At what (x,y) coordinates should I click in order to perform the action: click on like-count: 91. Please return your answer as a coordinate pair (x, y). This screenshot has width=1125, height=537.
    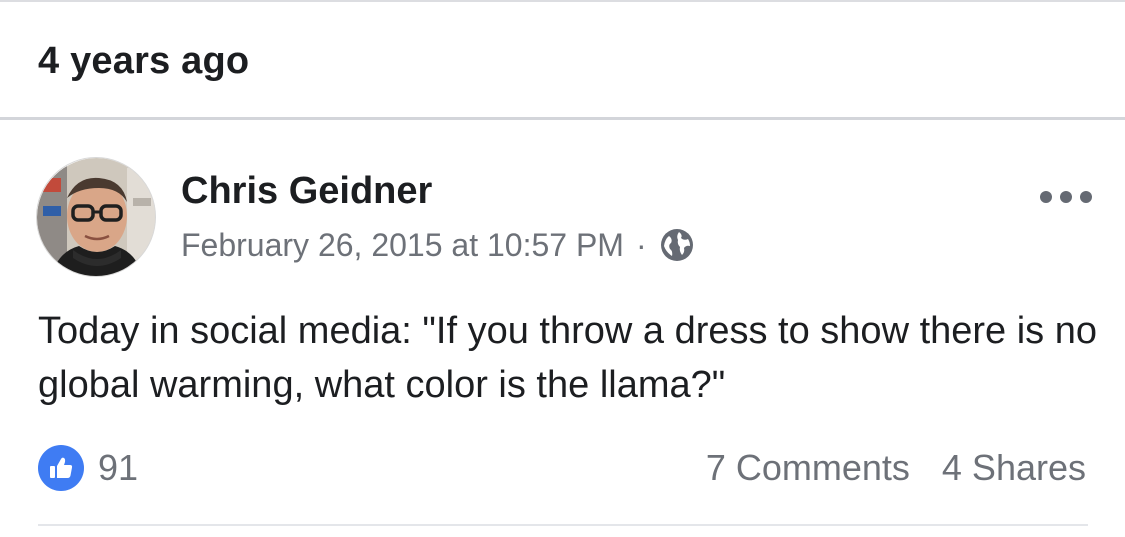
    Looking at the image, I should click on (118, 467).